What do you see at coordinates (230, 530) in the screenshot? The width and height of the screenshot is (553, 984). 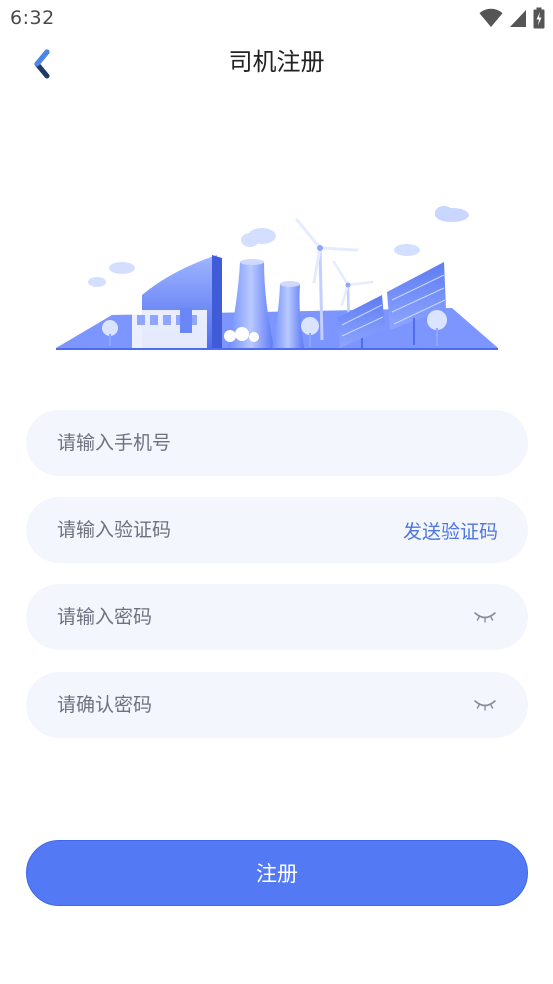 I see `verification-code-input` at bounding box center [230, 530].